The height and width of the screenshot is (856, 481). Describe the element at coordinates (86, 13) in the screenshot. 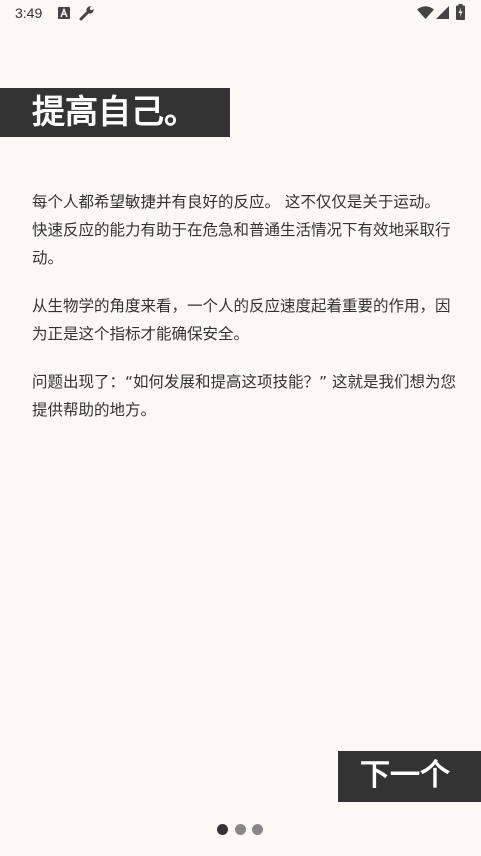

I see `wrench-icon` at that location.